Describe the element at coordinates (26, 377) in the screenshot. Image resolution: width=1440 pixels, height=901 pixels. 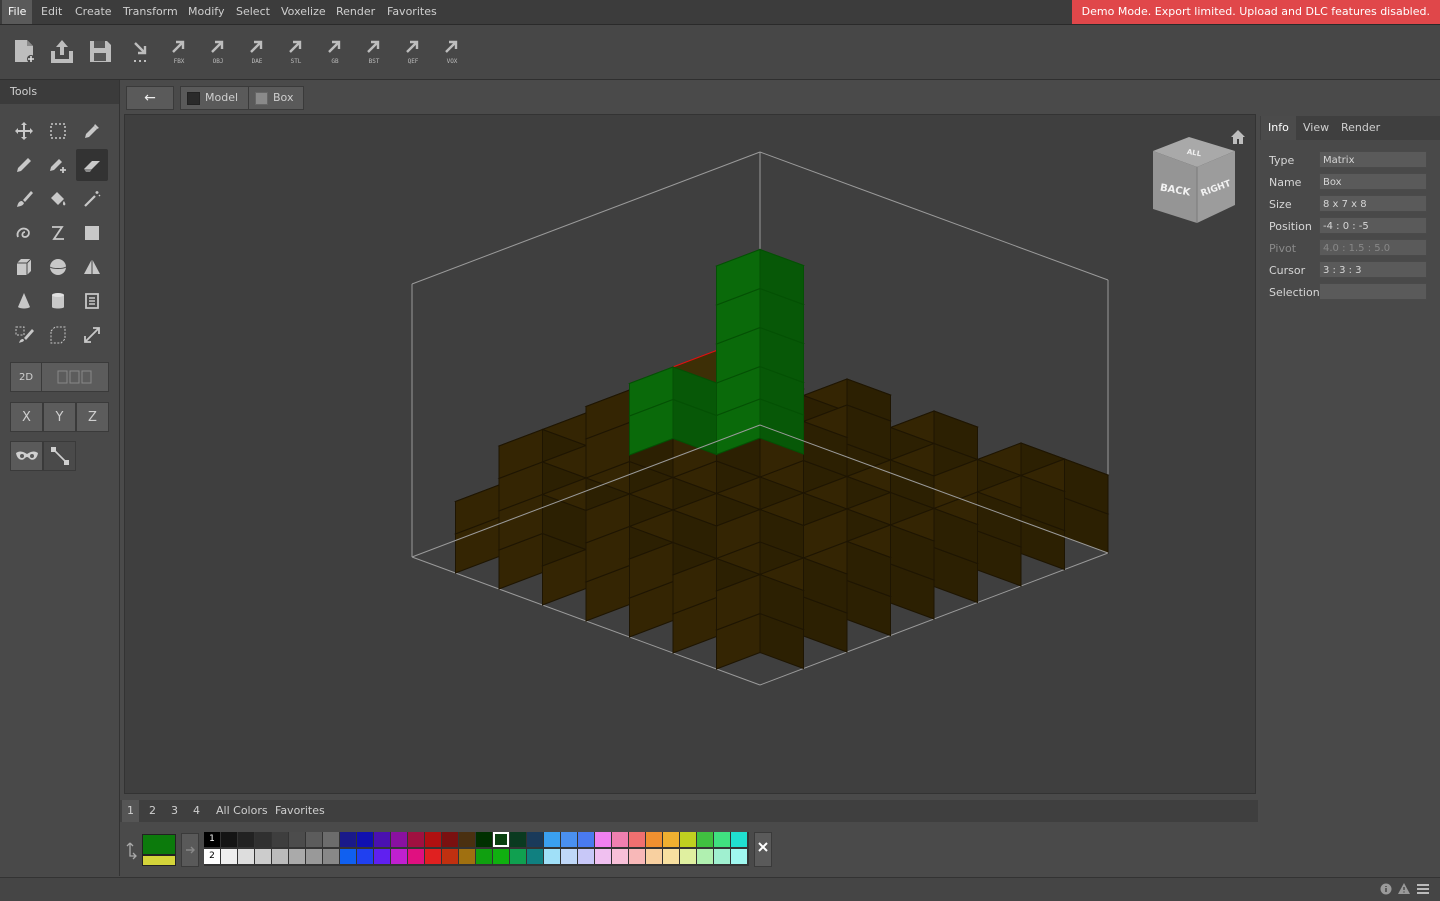
I see `view-2d-toggle: 2D` at that location.